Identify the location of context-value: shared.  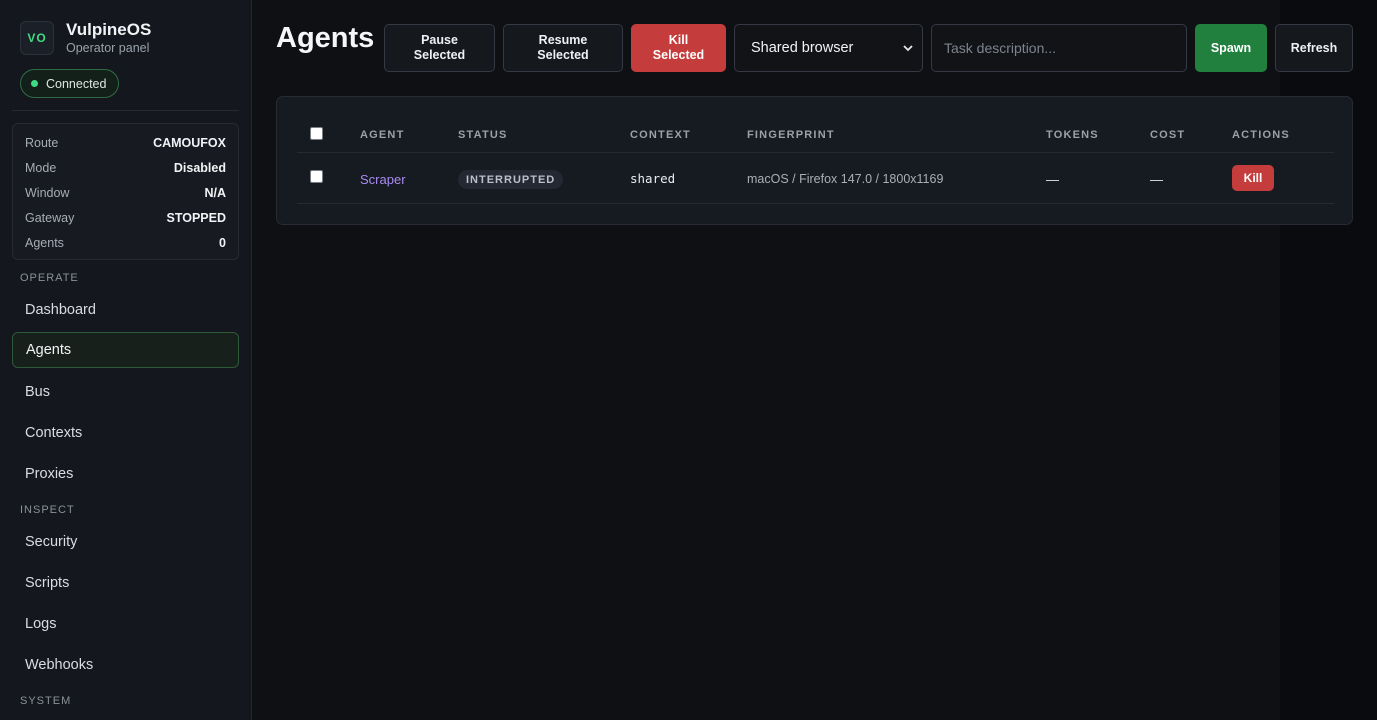
(653, 178).